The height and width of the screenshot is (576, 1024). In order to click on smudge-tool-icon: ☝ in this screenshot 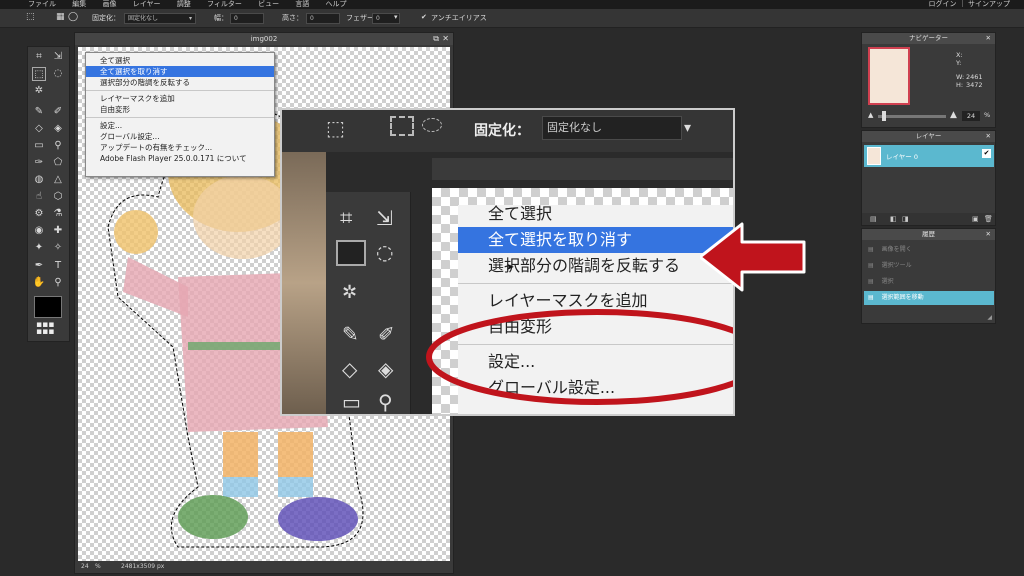, I will do `click(39, 197)`.